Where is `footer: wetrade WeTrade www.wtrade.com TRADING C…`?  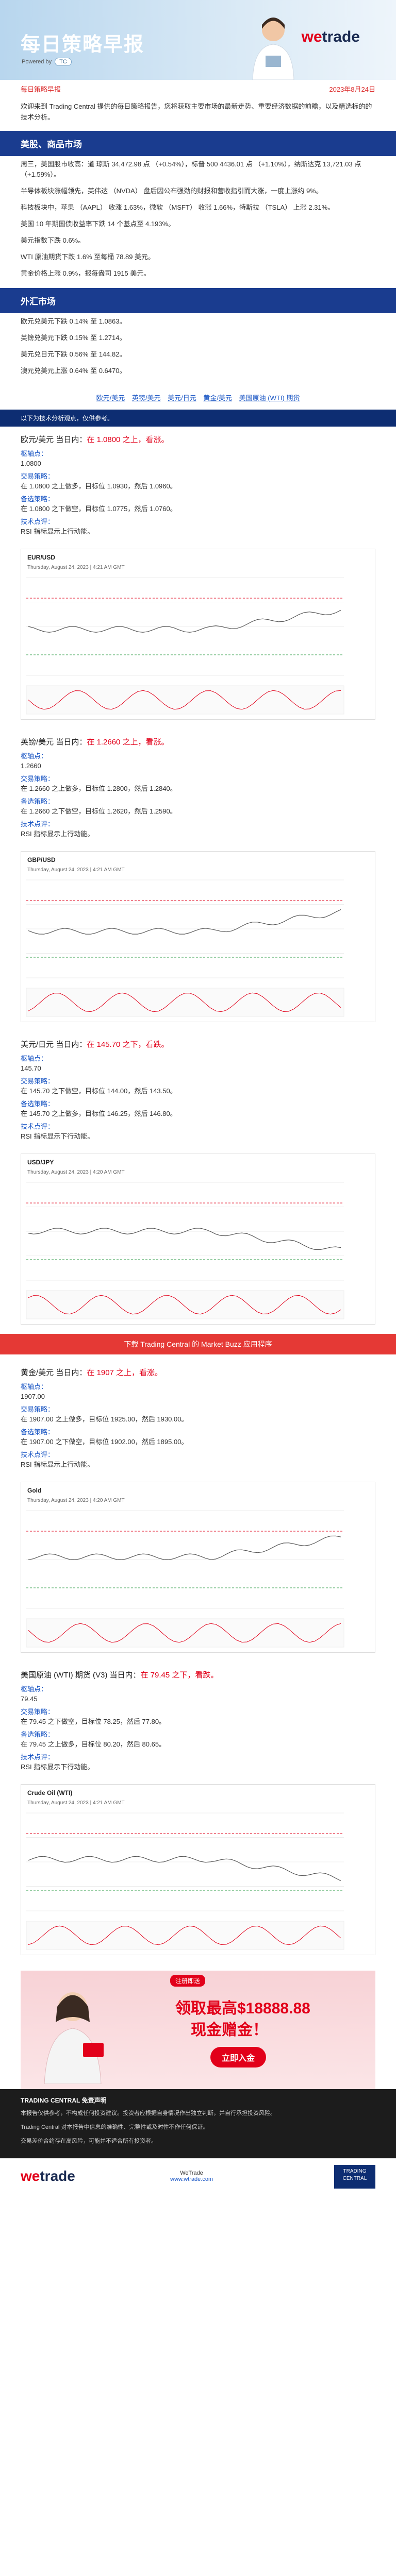 footer: wetrade WeTrade www.wtrade.com TRADING C… is located at coordinates (198, 2176).